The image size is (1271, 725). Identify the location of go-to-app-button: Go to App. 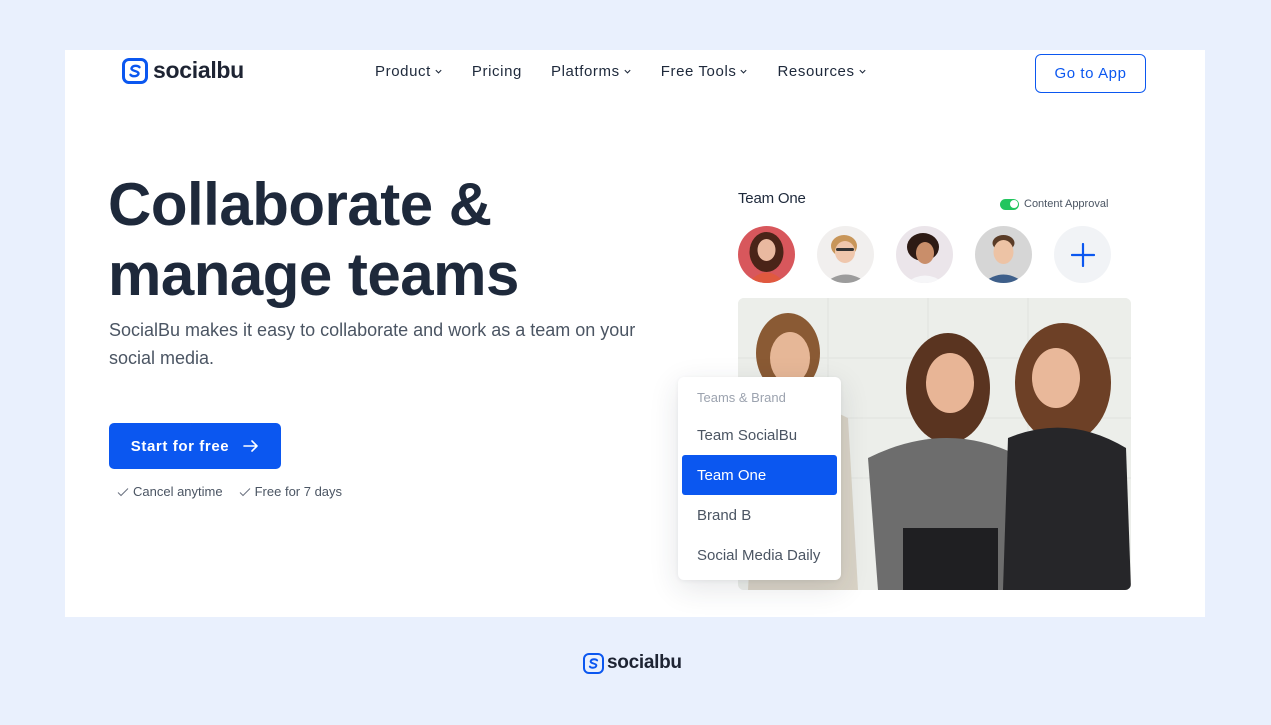
(1090, 73).